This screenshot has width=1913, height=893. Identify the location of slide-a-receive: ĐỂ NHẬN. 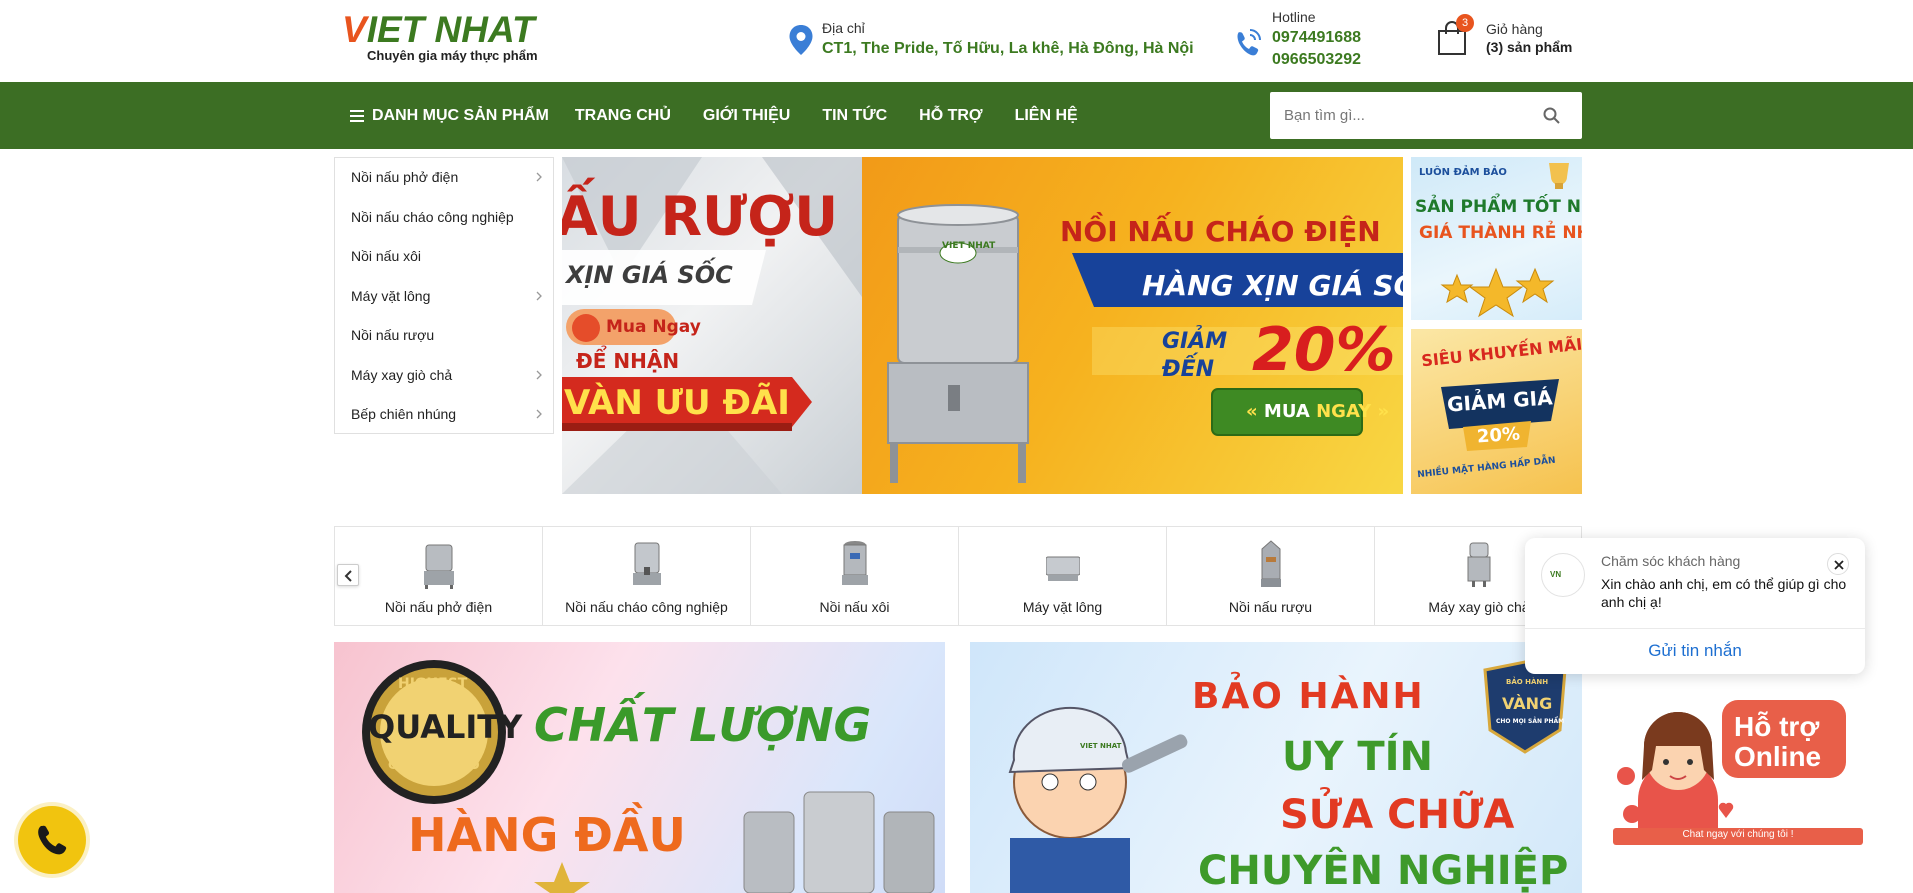
(628, 361).